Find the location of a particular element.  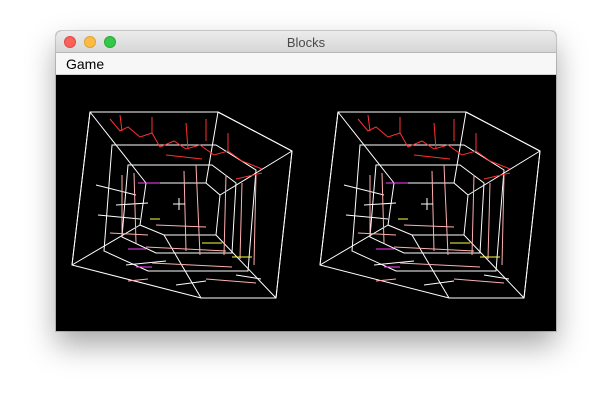

window-title: Blocks is located at coordinates (306, 42).